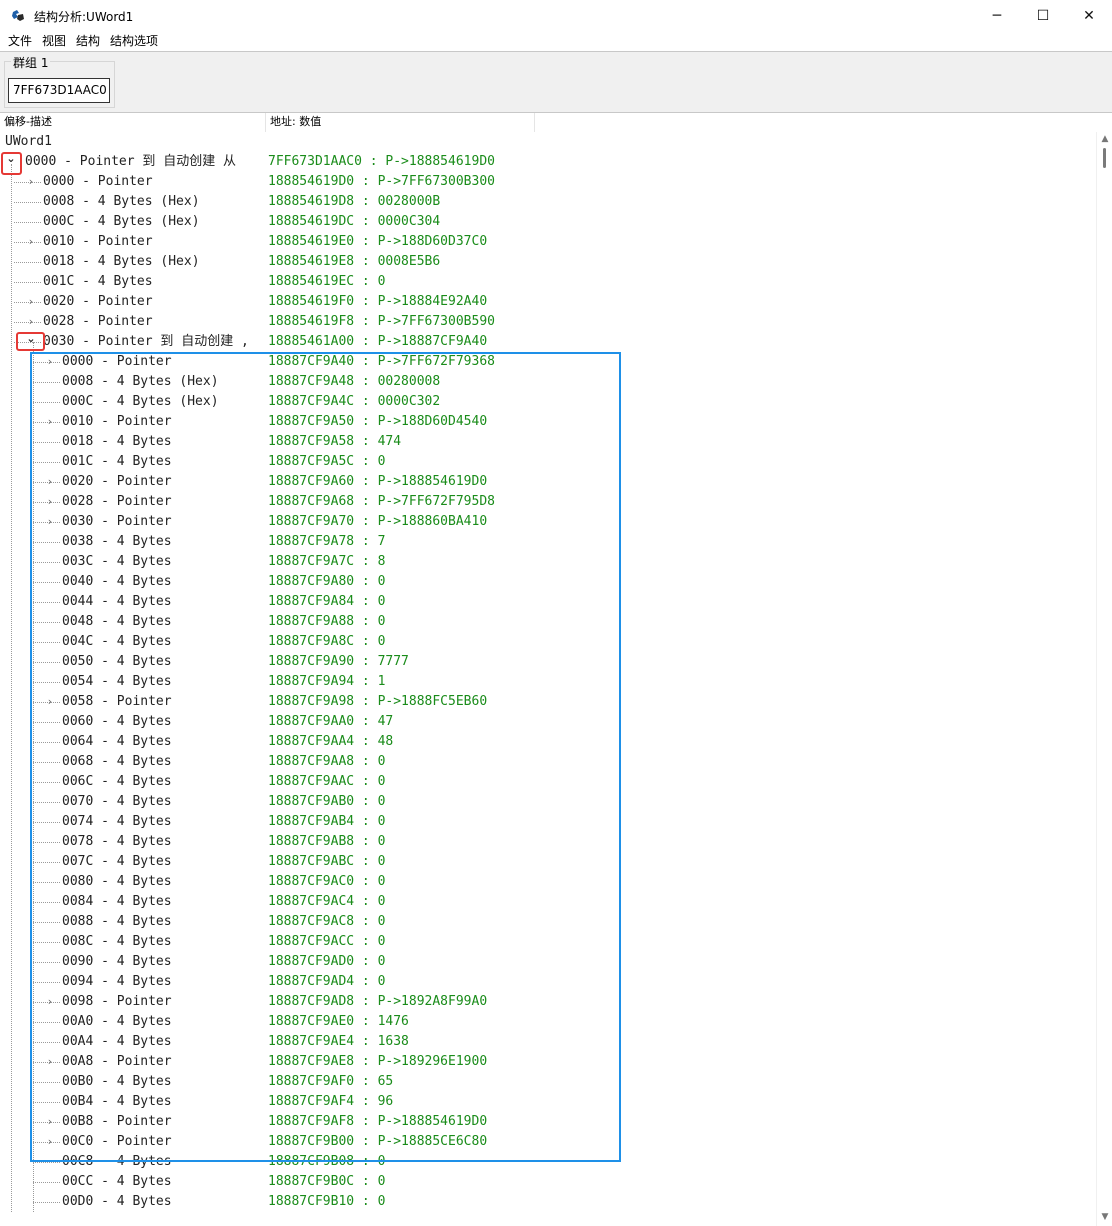 Image resolution: width=1112 pixels, height=1226 pixels. Describe the element at coordinates (121, 201) in the screenshot. I see `row-offset-description: 0008 - 4 Bytes (Hex)` at that location.